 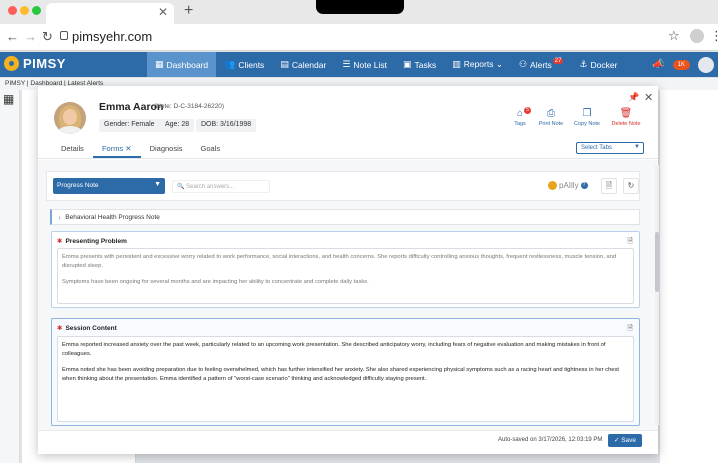 I want to click on tab-details: Details, so click(x=72, y=149).